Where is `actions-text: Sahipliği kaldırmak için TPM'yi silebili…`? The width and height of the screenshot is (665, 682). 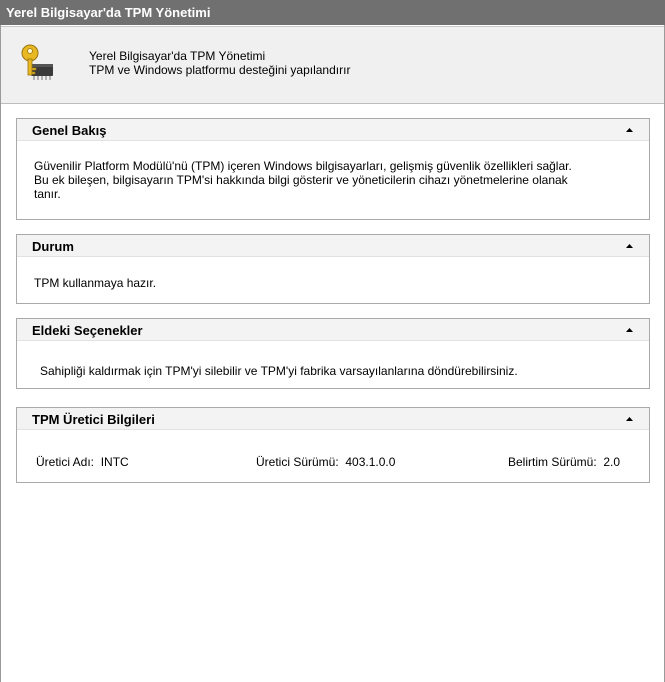 actions-text: Sahipliği kaldırmak için TPM'yi silebili… is located at coordinates (279, 371).